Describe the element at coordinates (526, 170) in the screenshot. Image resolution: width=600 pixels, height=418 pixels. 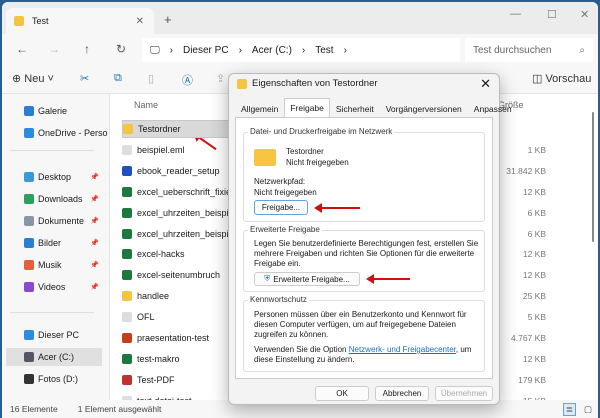
I see `file-size: 31.842 KB` at that location.